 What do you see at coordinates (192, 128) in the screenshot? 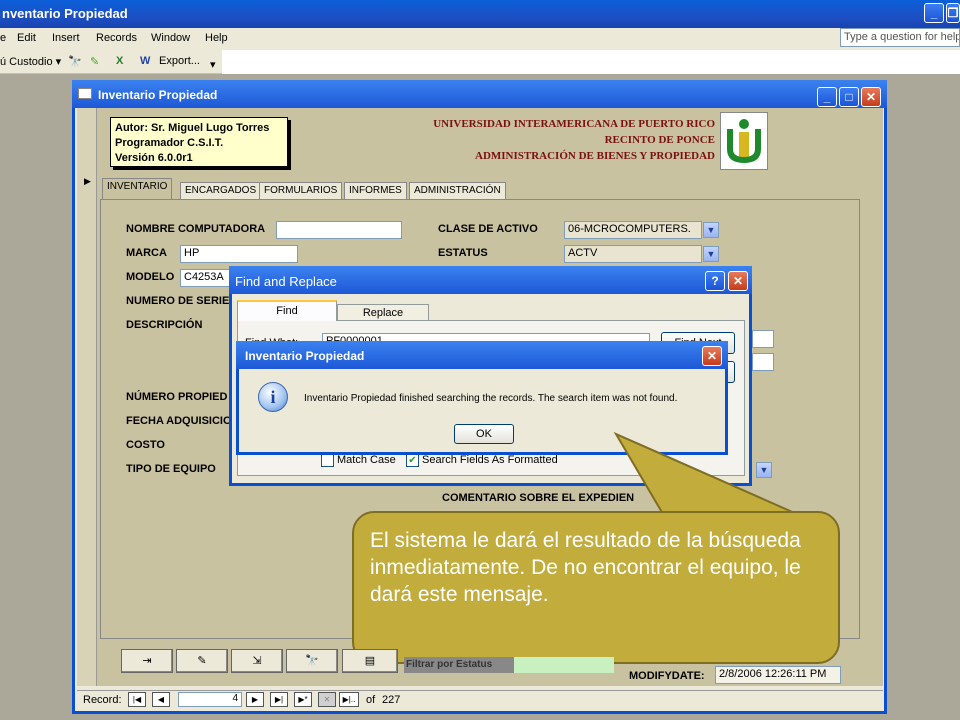
I see `author-line: Autor: Sr. Miguel Lugo Torres` at bounding box center [192, 128].